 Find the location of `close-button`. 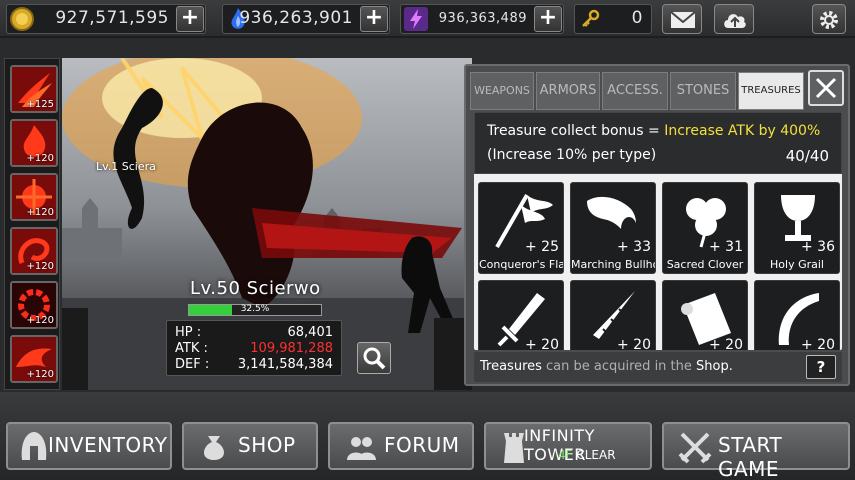

close-button is located at coordinates (826, 88).